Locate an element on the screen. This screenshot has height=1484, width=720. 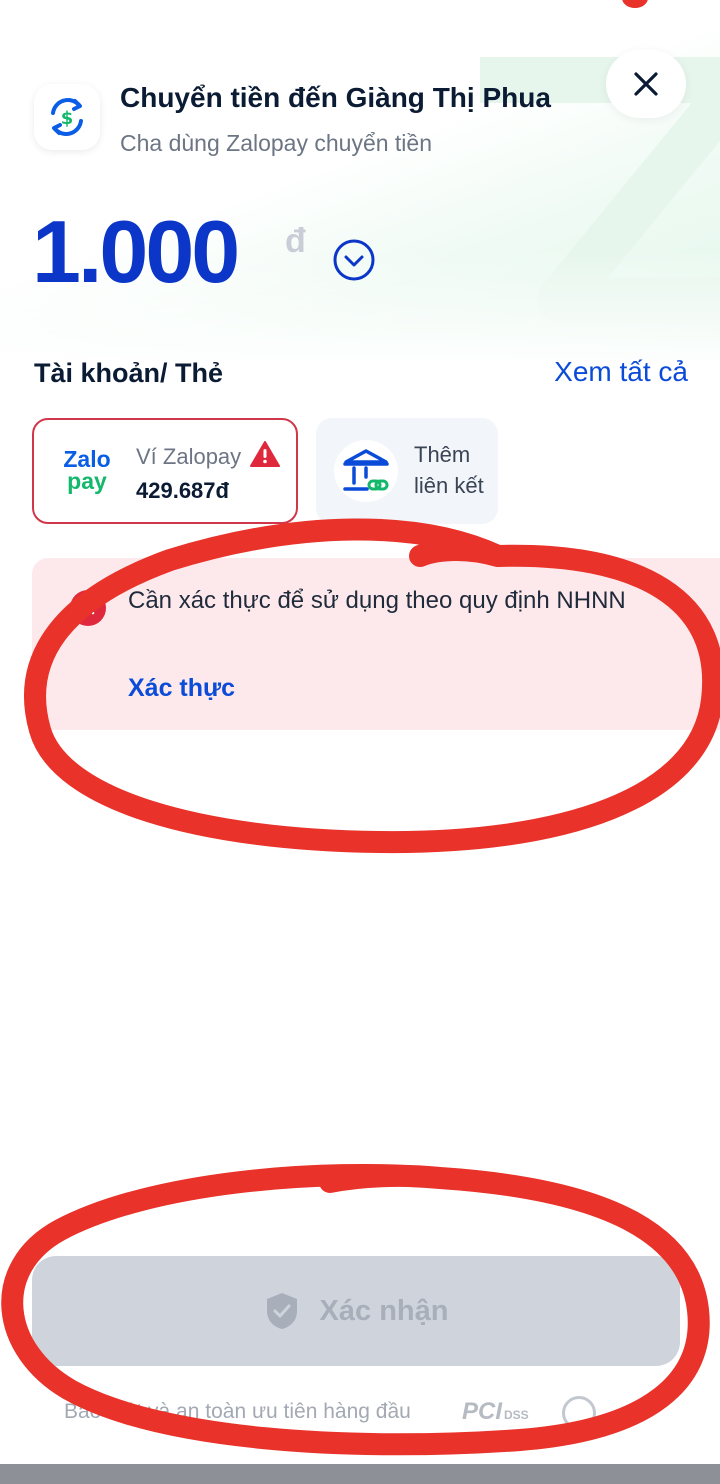
accounts-section-title: Tài khoản/ Thẻ is located at coordinates (129, 373).